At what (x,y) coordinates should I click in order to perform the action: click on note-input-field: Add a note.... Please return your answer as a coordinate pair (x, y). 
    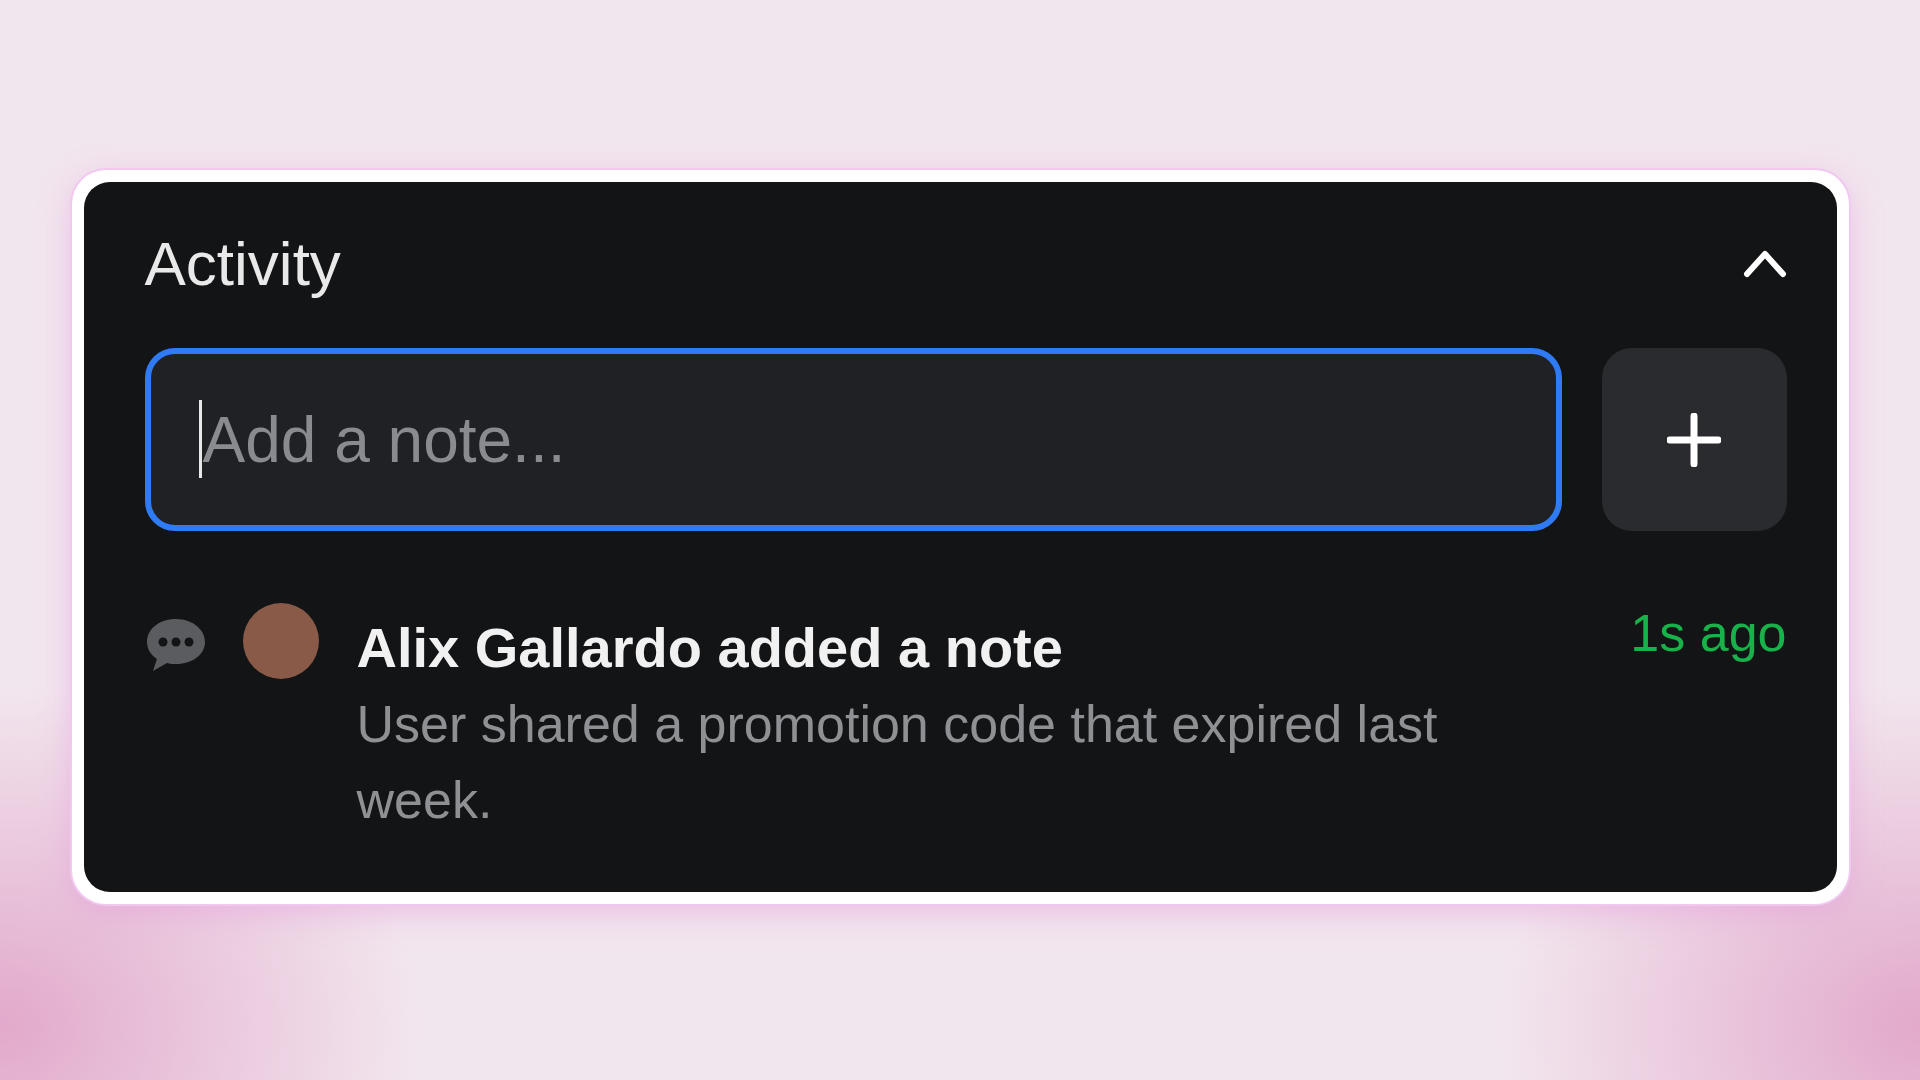
    Looking at the image, I should click on (853, 439).